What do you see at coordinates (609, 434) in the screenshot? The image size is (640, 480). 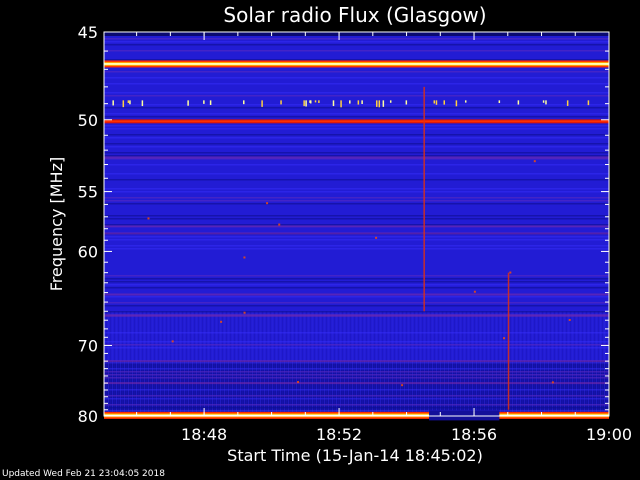 I see `x-tick-label: 19:00` at bounding box center [609, 434].